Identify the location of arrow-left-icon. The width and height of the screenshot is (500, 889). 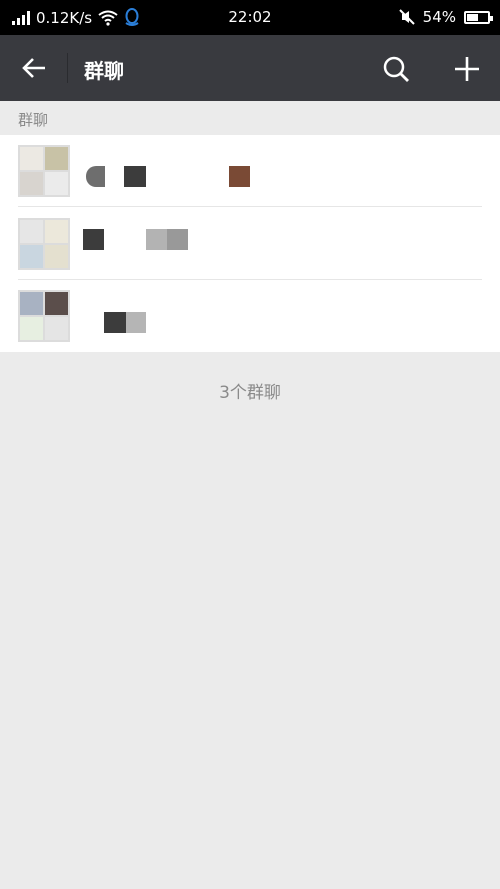
(33, 68).